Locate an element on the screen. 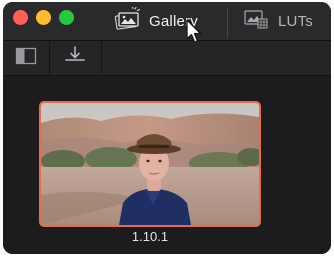 The image size is (334, 258). gallery-icon is located at coordinates (126, 21).